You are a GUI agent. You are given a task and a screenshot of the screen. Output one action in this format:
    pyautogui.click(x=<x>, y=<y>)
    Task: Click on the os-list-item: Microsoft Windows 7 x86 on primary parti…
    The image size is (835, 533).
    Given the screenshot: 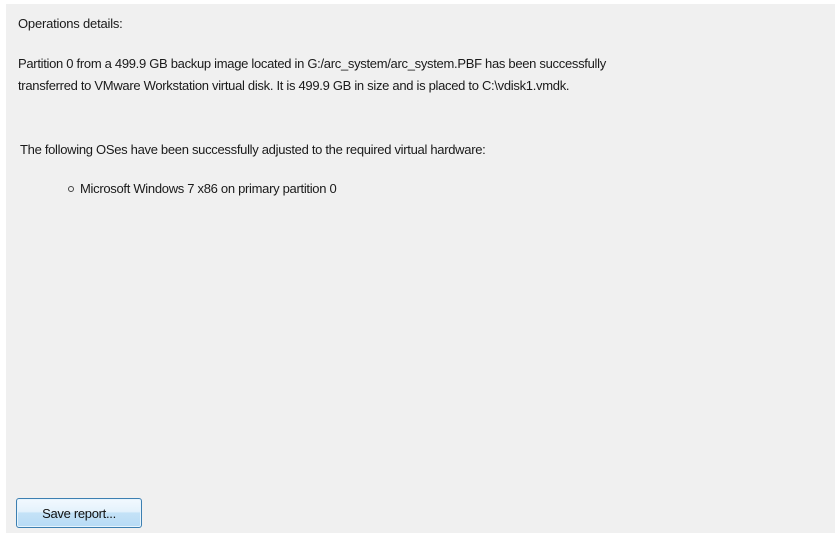 What is the action you would take?
    pyautogui.click(x=202, y=188)
    